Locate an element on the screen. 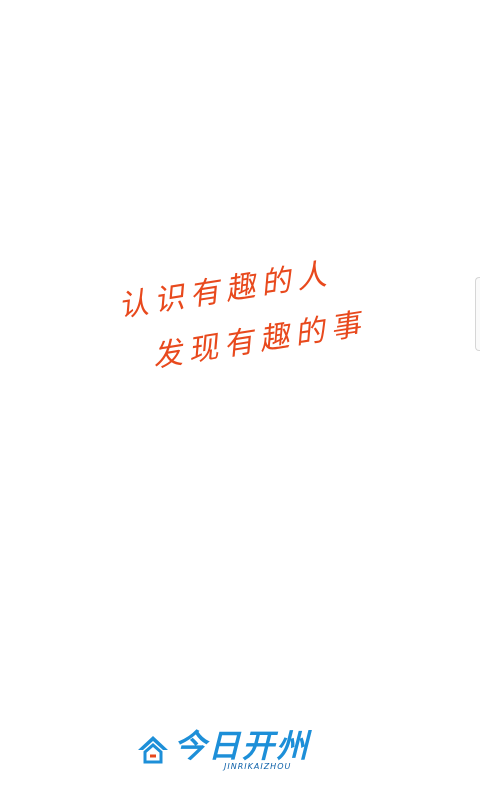 The height and width of the screenshot is (803, 480). logo-subtitle: JINRIKAIZHOU is located at coordinates (258, 766).